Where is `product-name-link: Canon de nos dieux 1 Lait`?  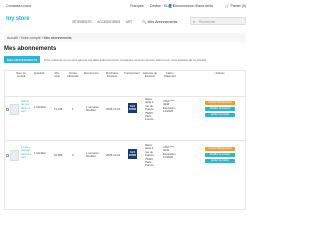 product-name-link: Canon de nos dieux 1 Lait is located at coordinates (27, 106).